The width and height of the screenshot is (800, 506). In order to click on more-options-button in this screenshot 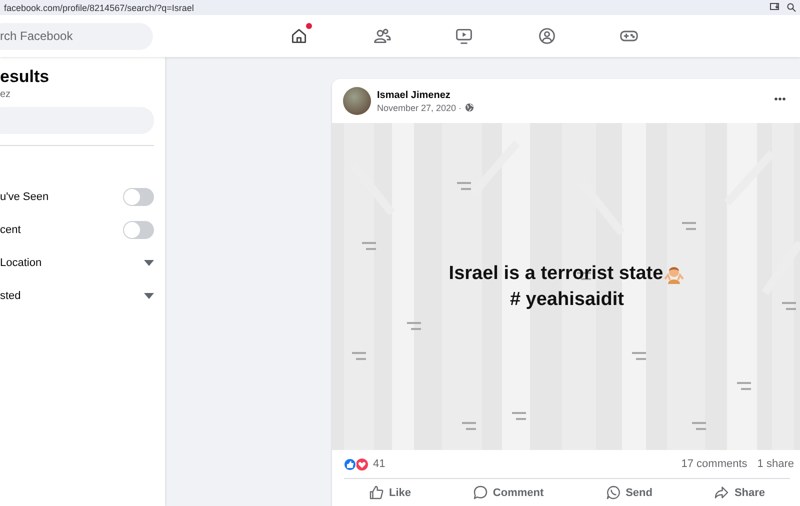, I will do `click(780, 99)`.